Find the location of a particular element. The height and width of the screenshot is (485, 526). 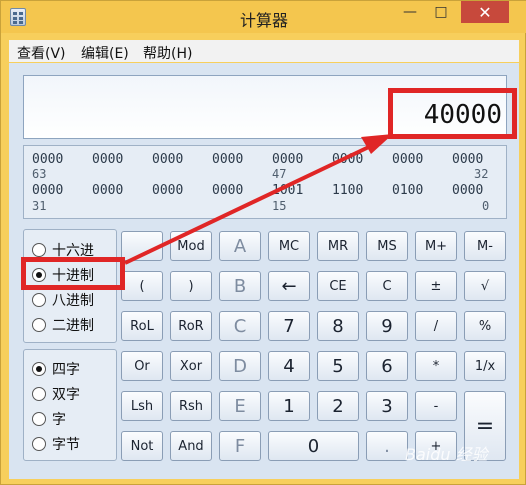

and-key: And is located at coordinates (191, 446).